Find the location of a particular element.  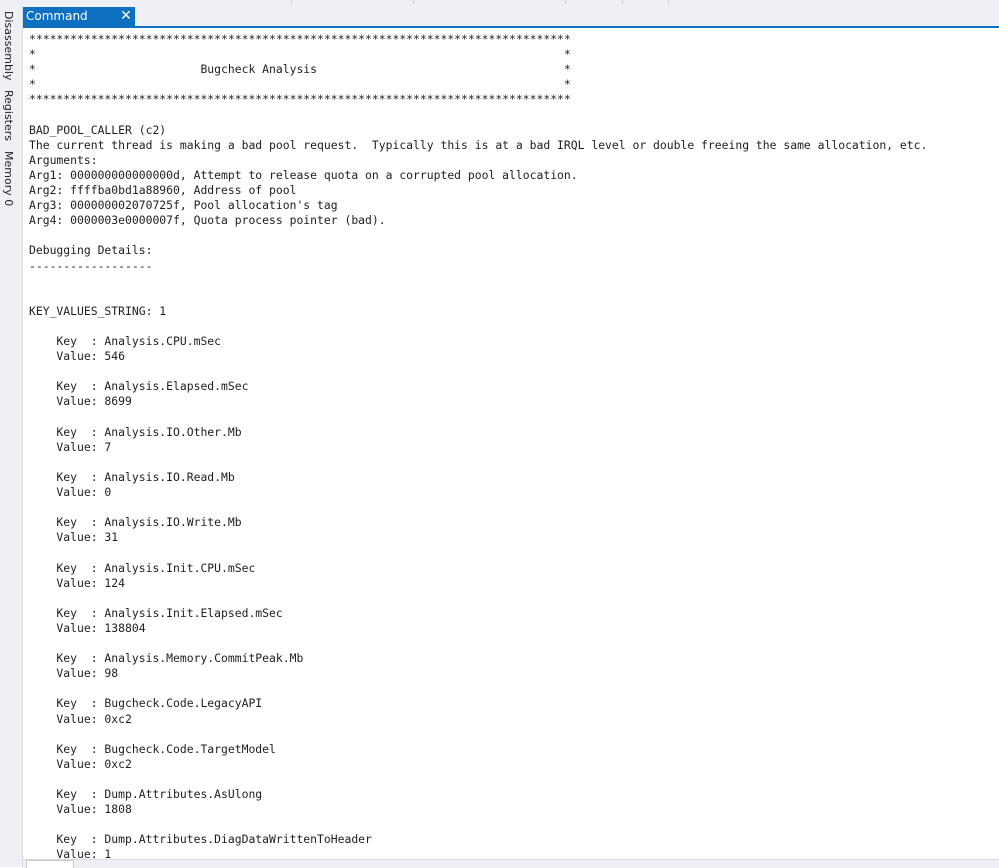

output-line: Value: 1 is located at coordinates (70, 853).